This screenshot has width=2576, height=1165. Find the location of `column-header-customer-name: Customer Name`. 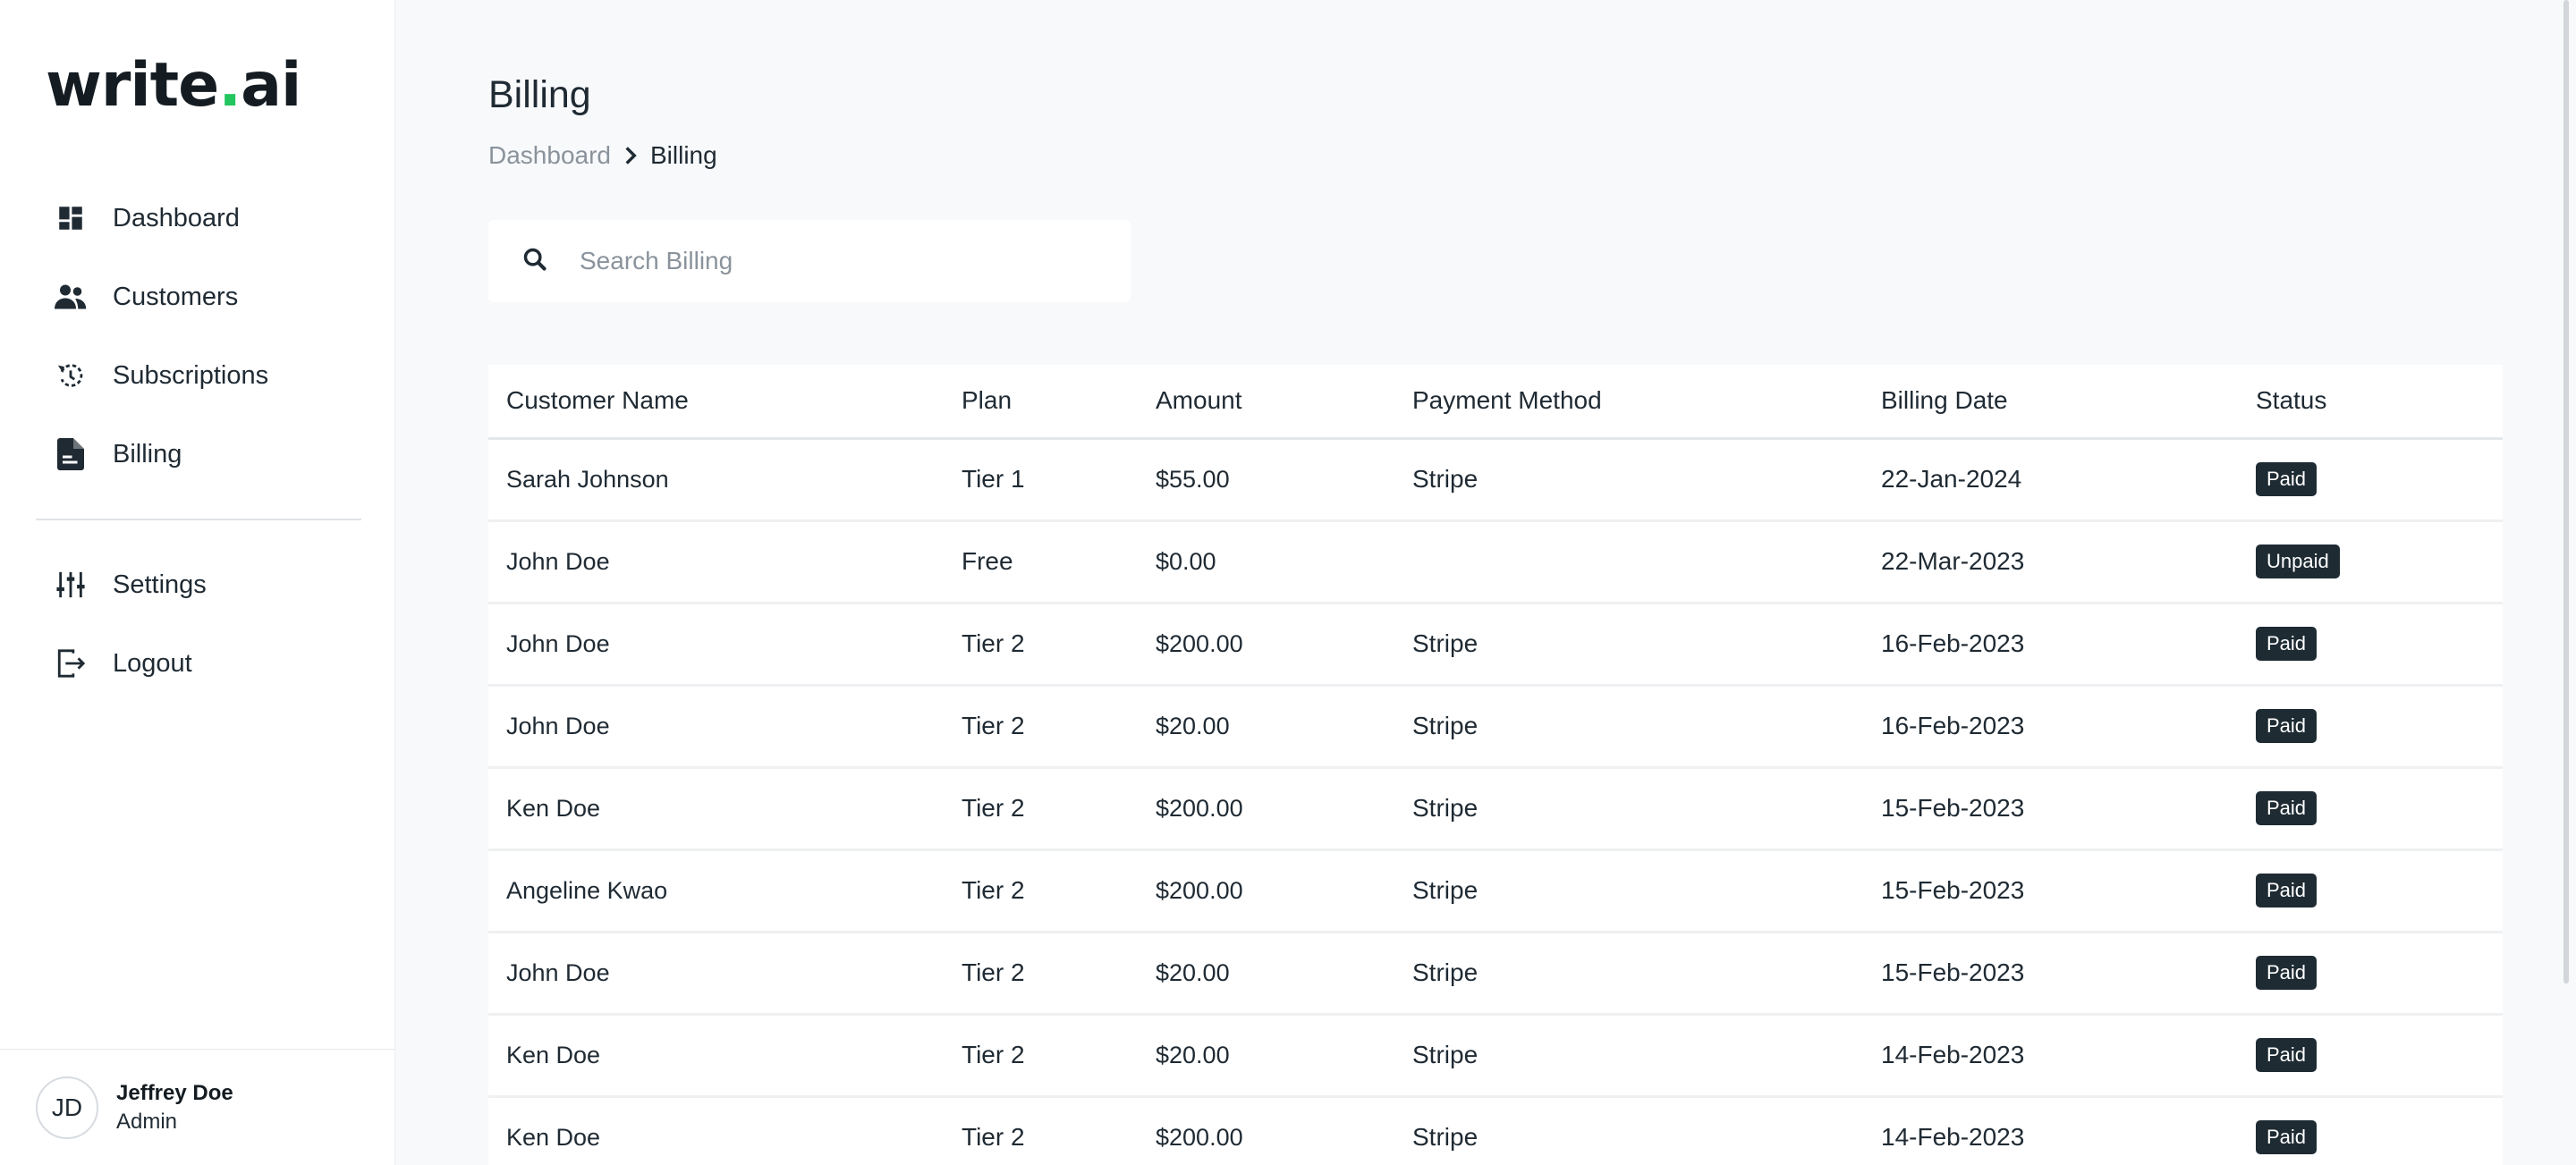

column-header-customer-name: Customer Name is located at coordinates (716, 402).